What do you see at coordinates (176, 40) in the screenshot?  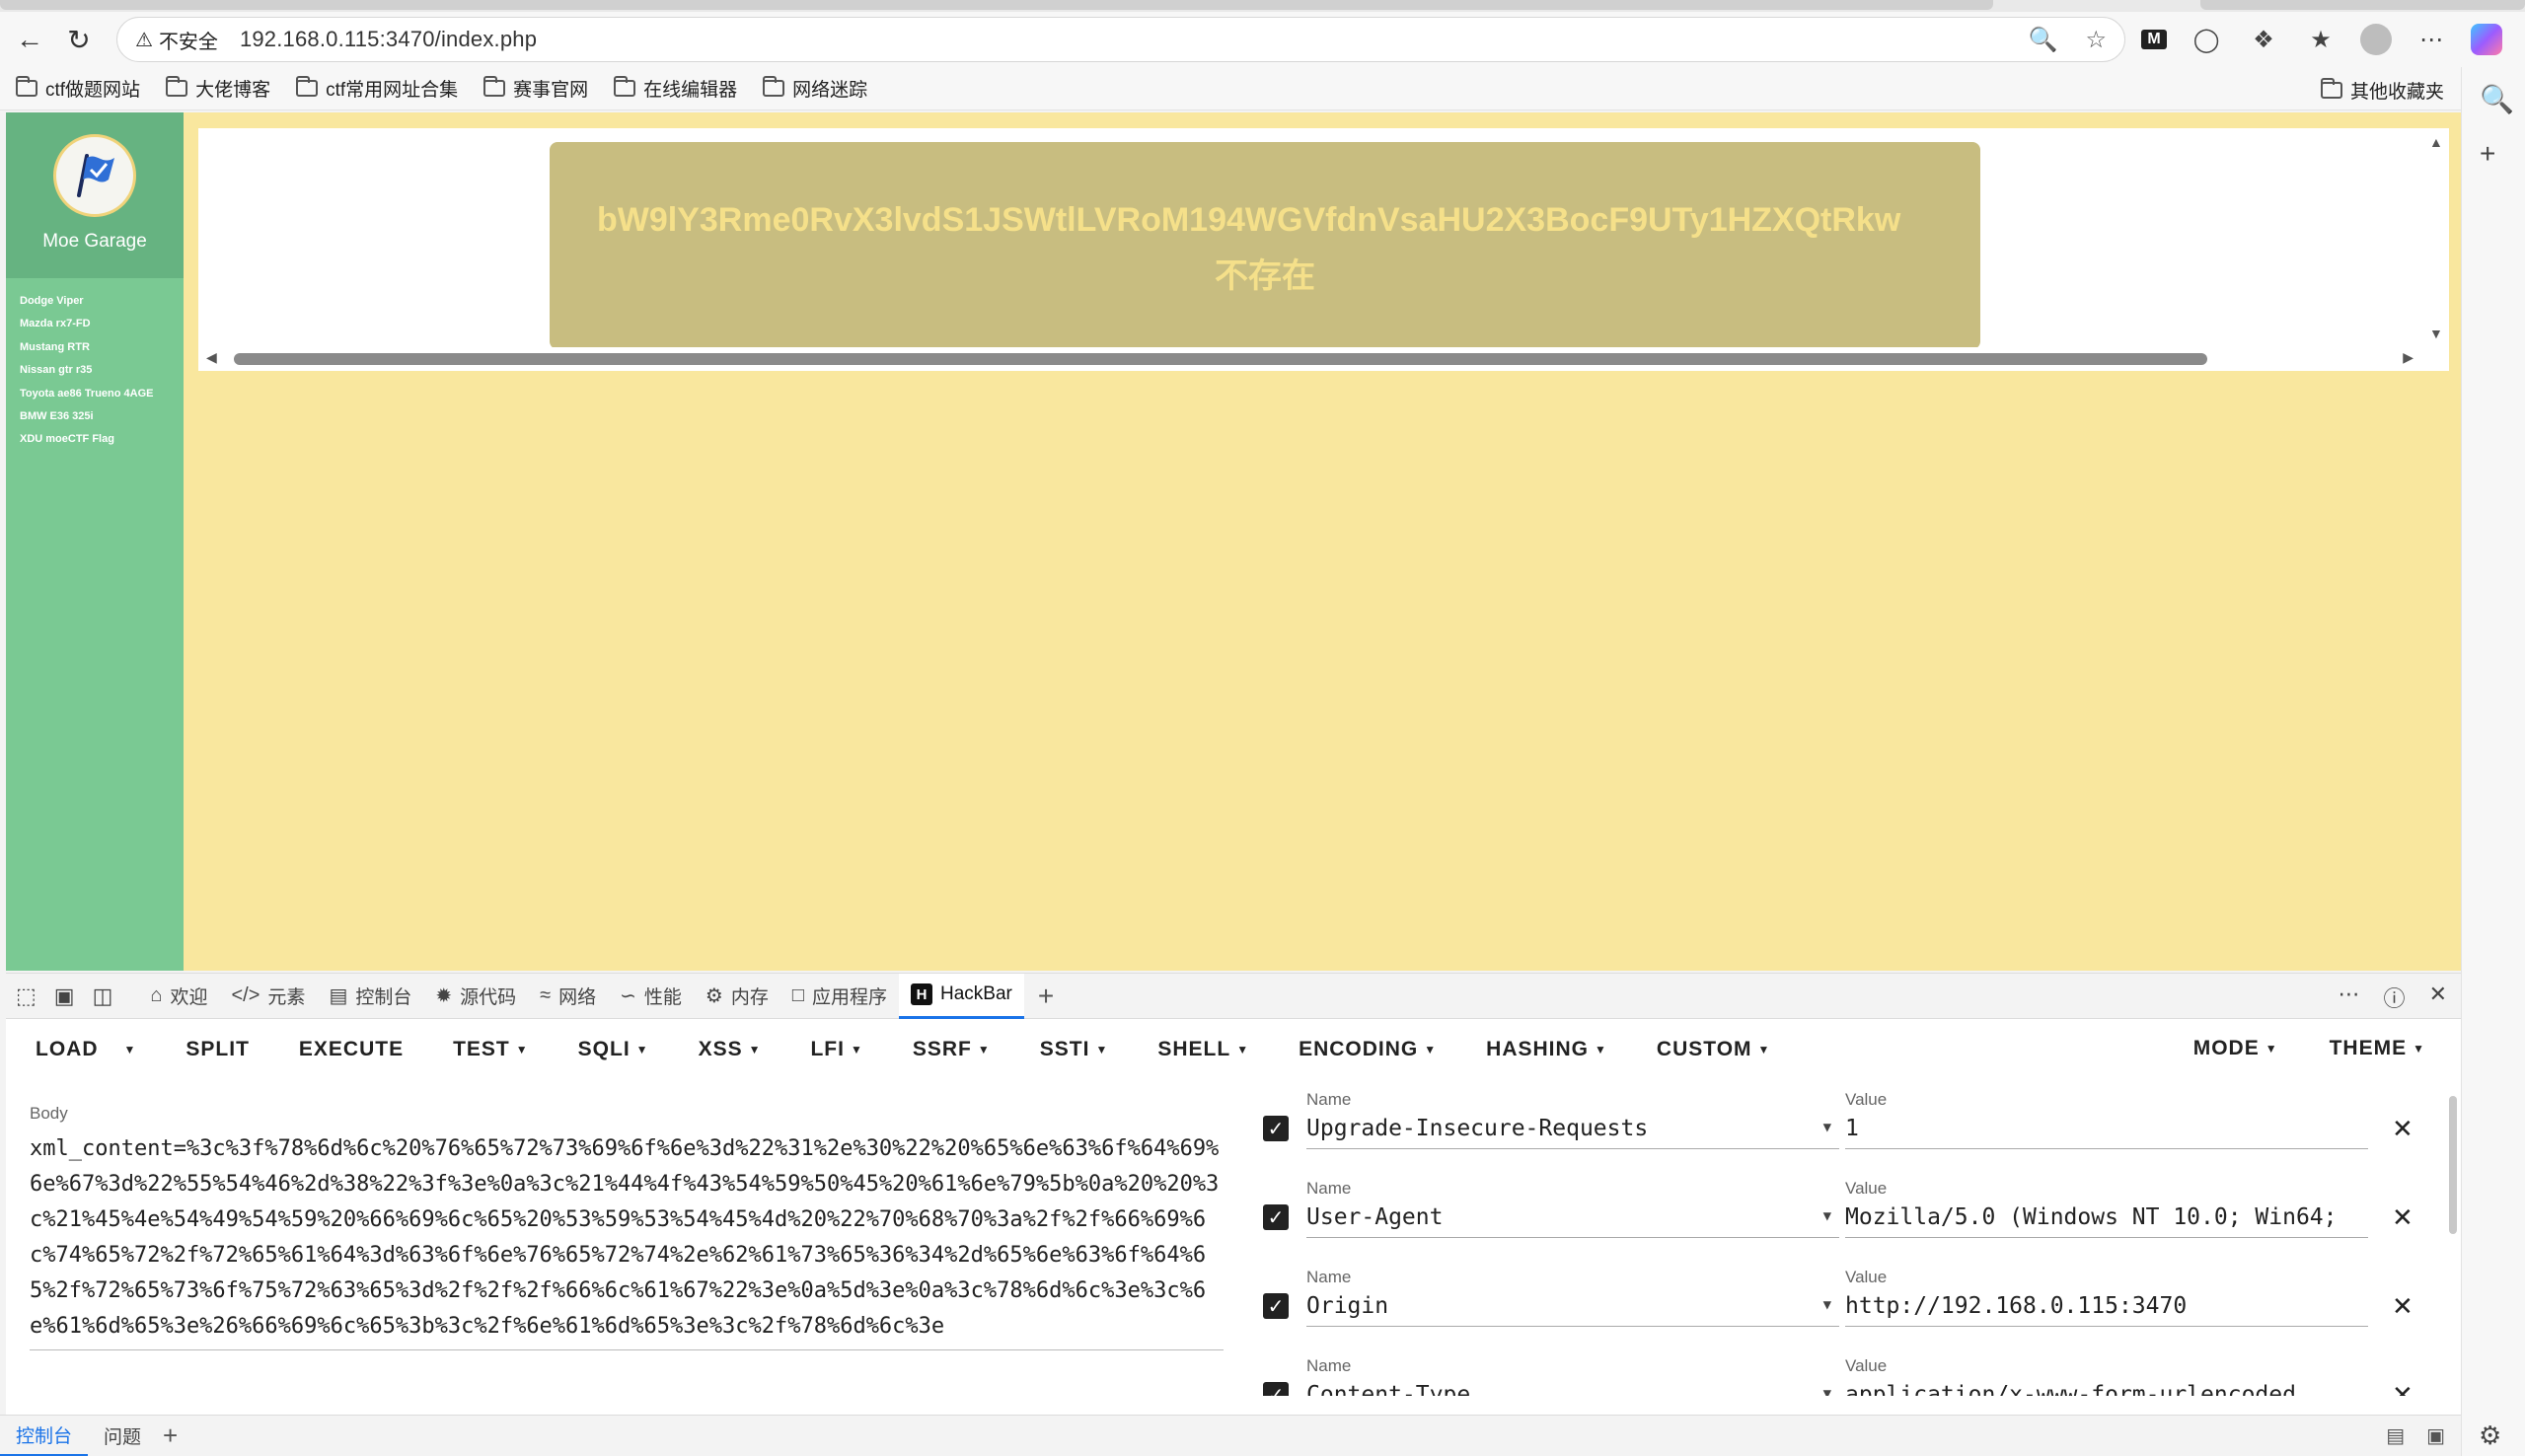 I see `security-indicator: ⚠ 不安全` at bounding box center [176, 40].